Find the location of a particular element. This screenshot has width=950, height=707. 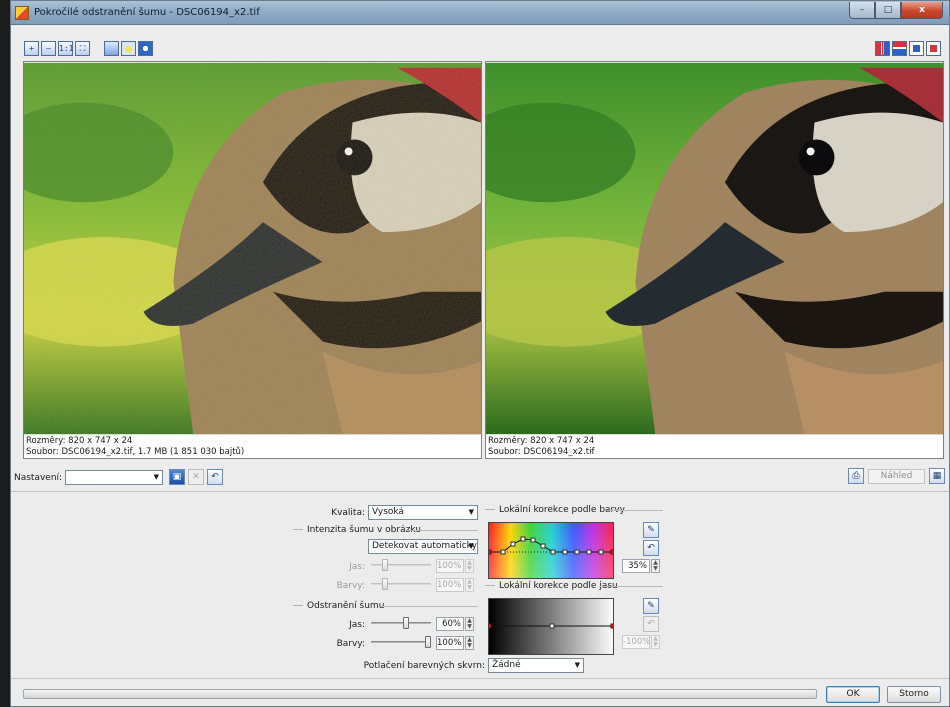

zoom-fit-button: ⛶ is located at coordinates (82, 48).